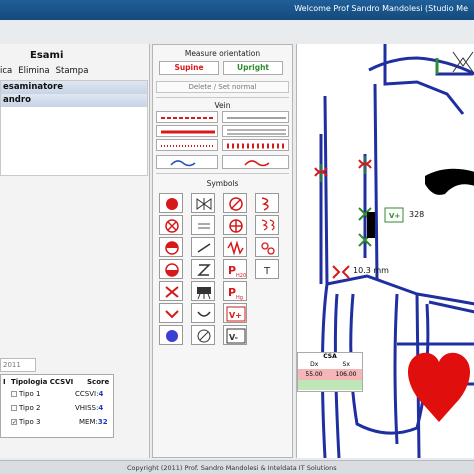 The width and height of the screenshot is (474, 474). Describe the element at coordinates (25, 408) in the screenshot. I see `type-option: Tipo 2` at that location.